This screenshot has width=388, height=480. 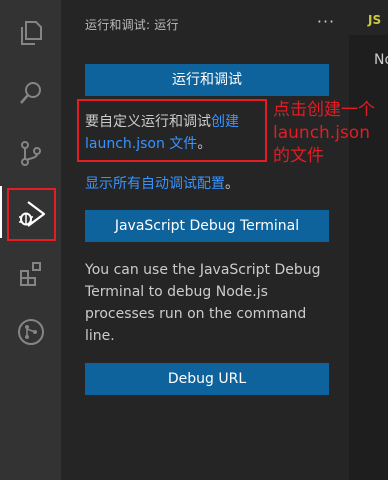 I want to click on show-all-suffix: 。, so click(x=232, y=184).